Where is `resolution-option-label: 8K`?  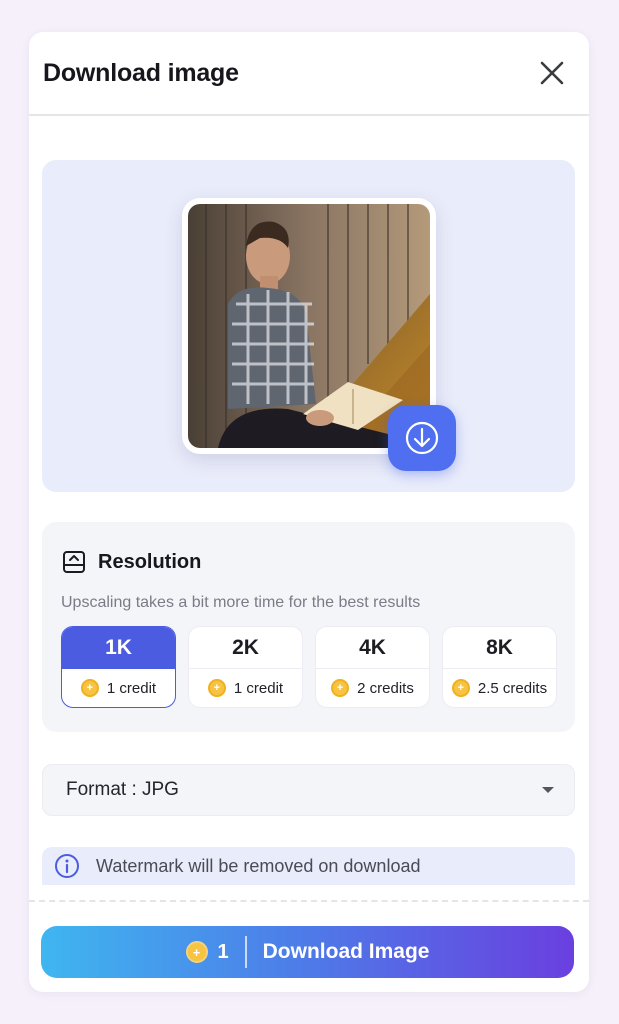
resolution-option-label: 8K is located at coordinates (499, 648).